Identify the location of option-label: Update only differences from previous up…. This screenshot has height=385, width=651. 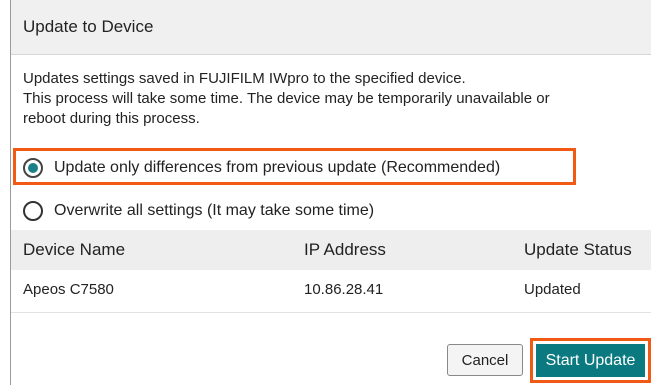
(277, 167).